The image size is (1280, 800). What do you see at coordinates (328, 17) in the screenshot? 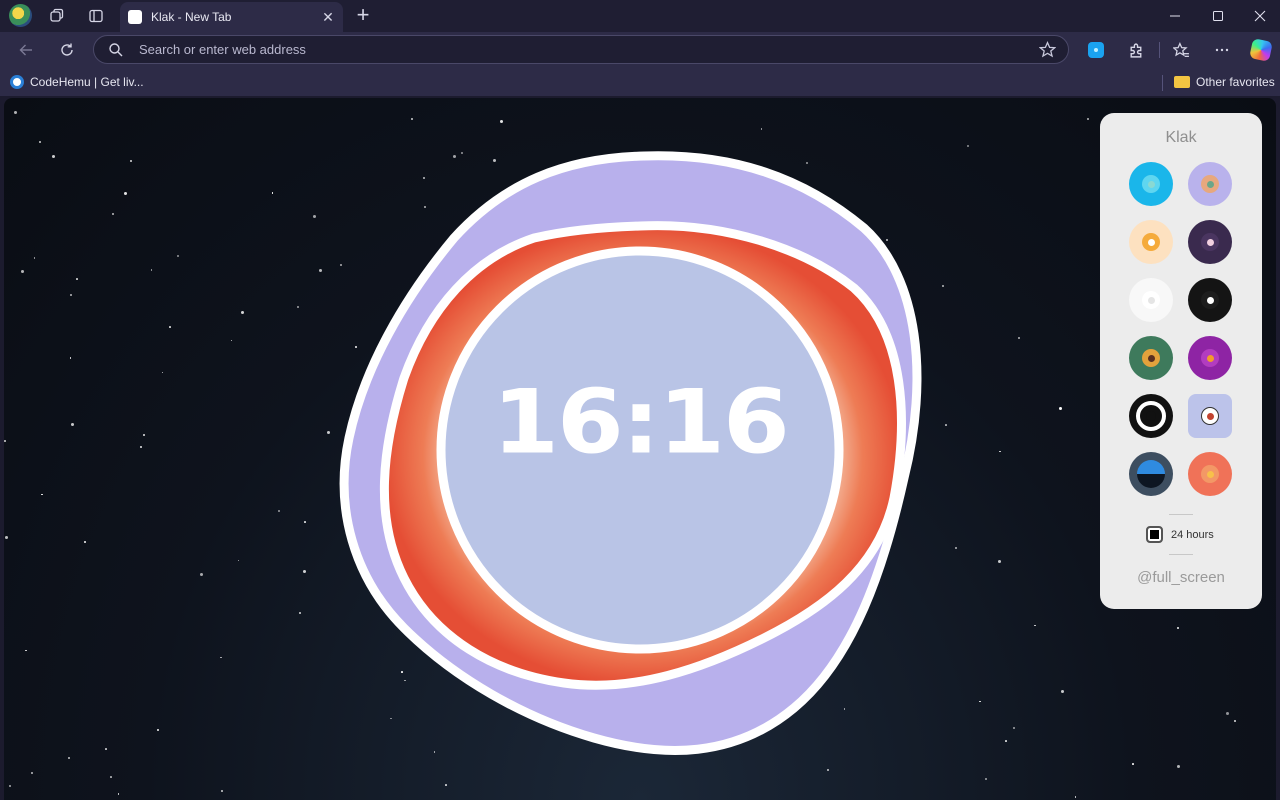
I see `close-tab-icon: ✕` at bounding box center [328, 17].